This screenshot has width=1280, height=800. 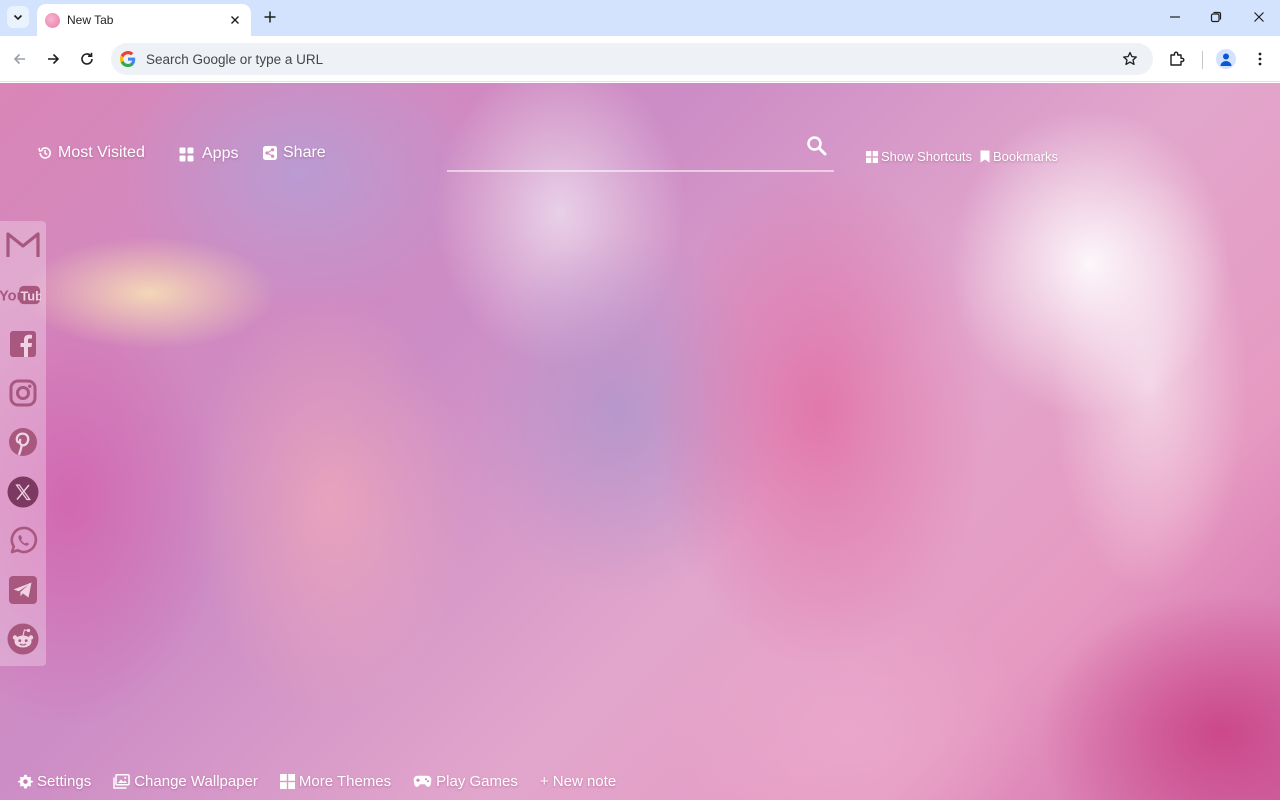 I want to click on instagram-icon, so click(x=23, y=393).